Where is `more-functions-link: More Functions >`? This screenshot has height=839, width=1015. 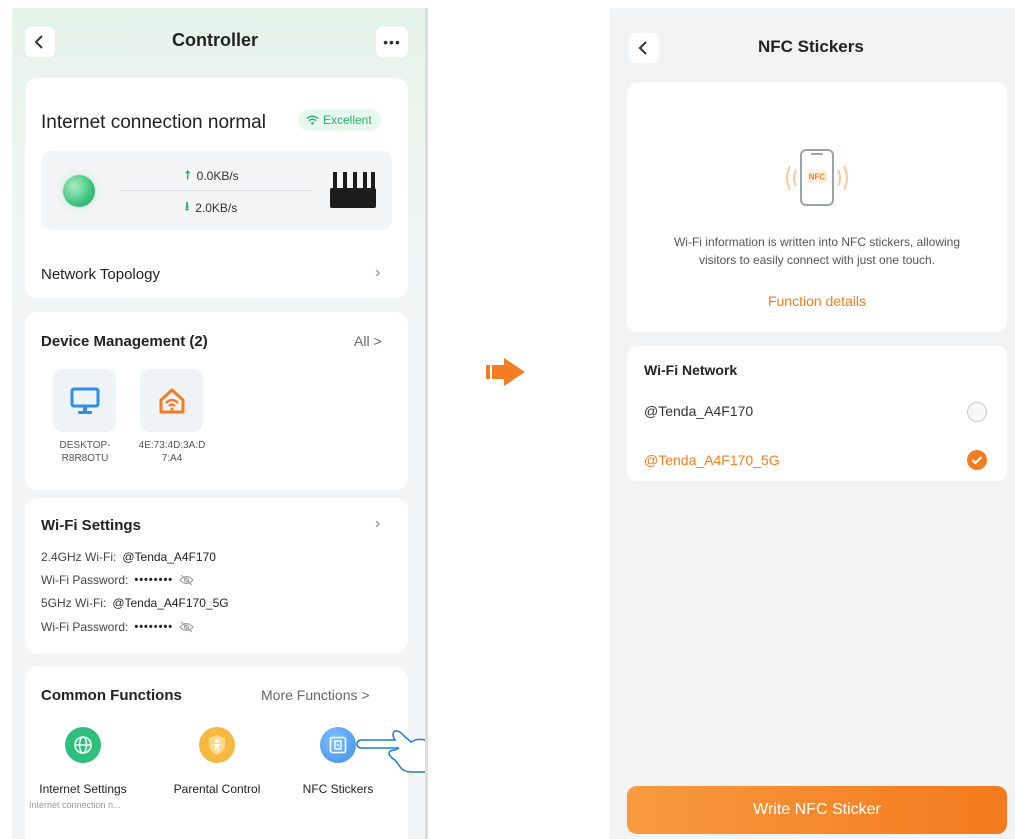 more-functions-link: More Functions > is located at coordinates (315, 695).